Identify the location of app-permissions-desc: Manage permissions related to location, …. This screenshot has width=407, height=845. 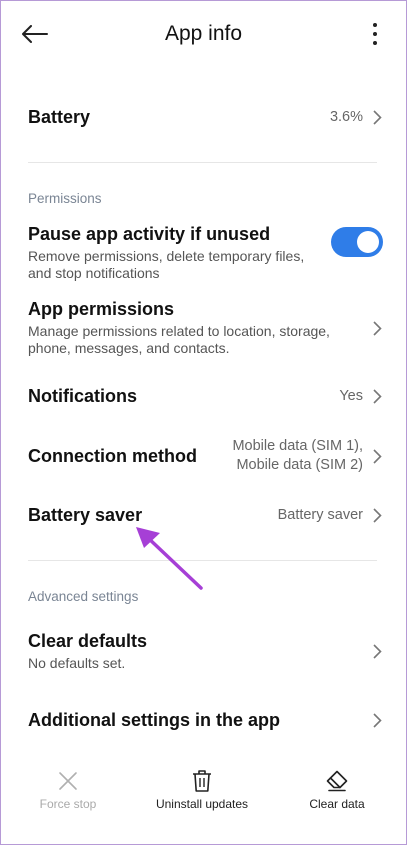
(179, 339).